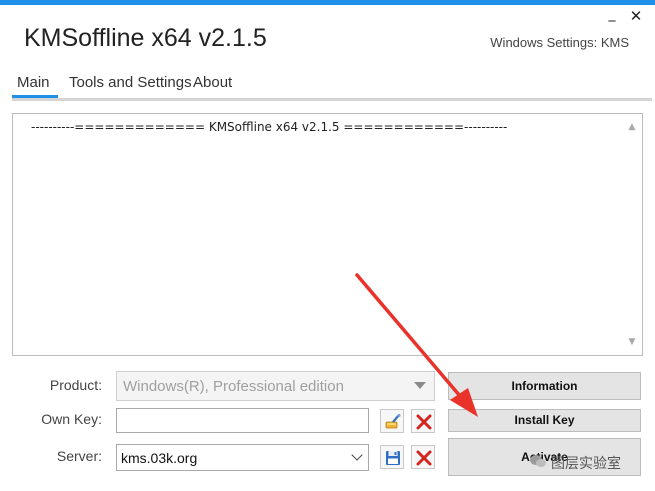 The image size is (655, 491). I want to click on watermark-text: 图层实验室, so click(586, 464).